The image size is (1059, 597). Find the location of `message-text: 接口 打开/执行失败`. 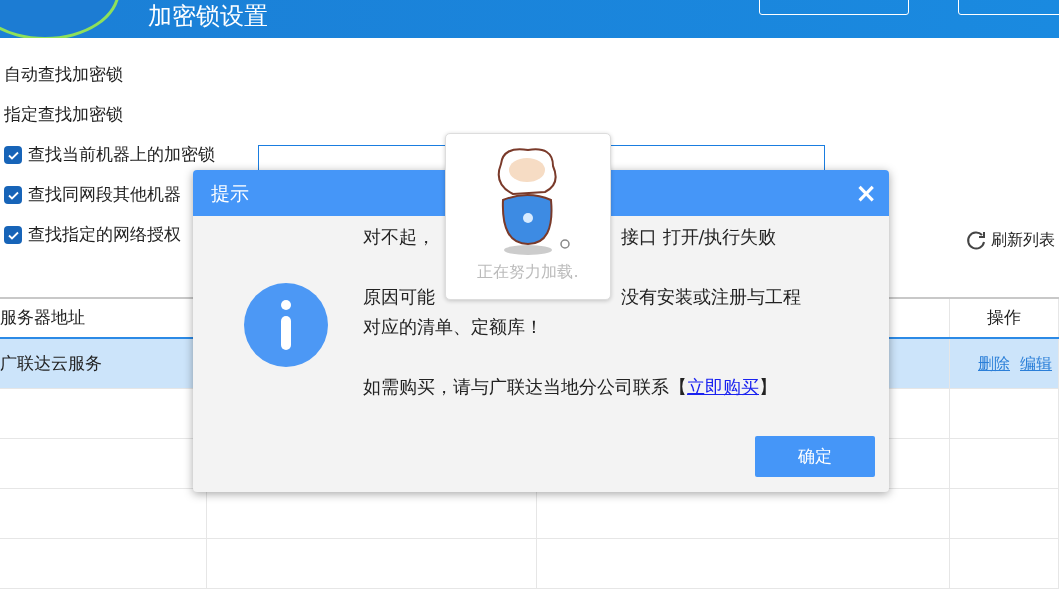

message-text: 接口 打开/执行失败 is located at coordinates (699, 237).